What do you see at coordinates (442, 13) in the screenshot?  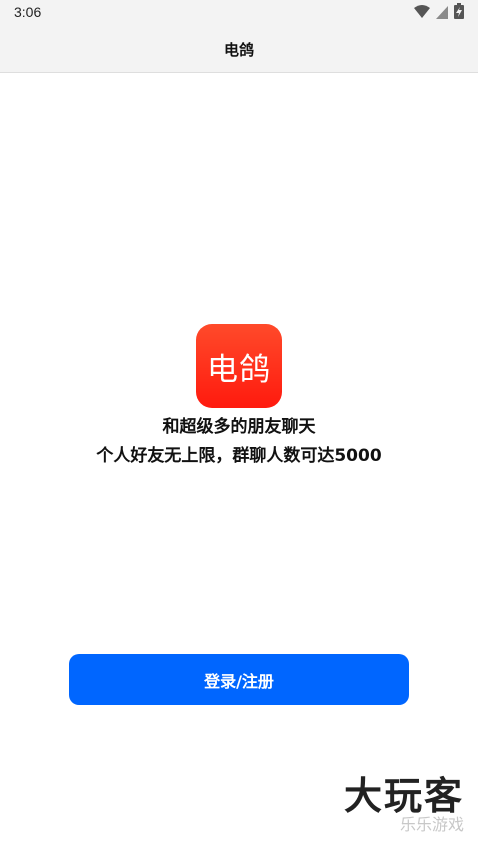 I see `signal-icon` at bounding box center [442, 13].